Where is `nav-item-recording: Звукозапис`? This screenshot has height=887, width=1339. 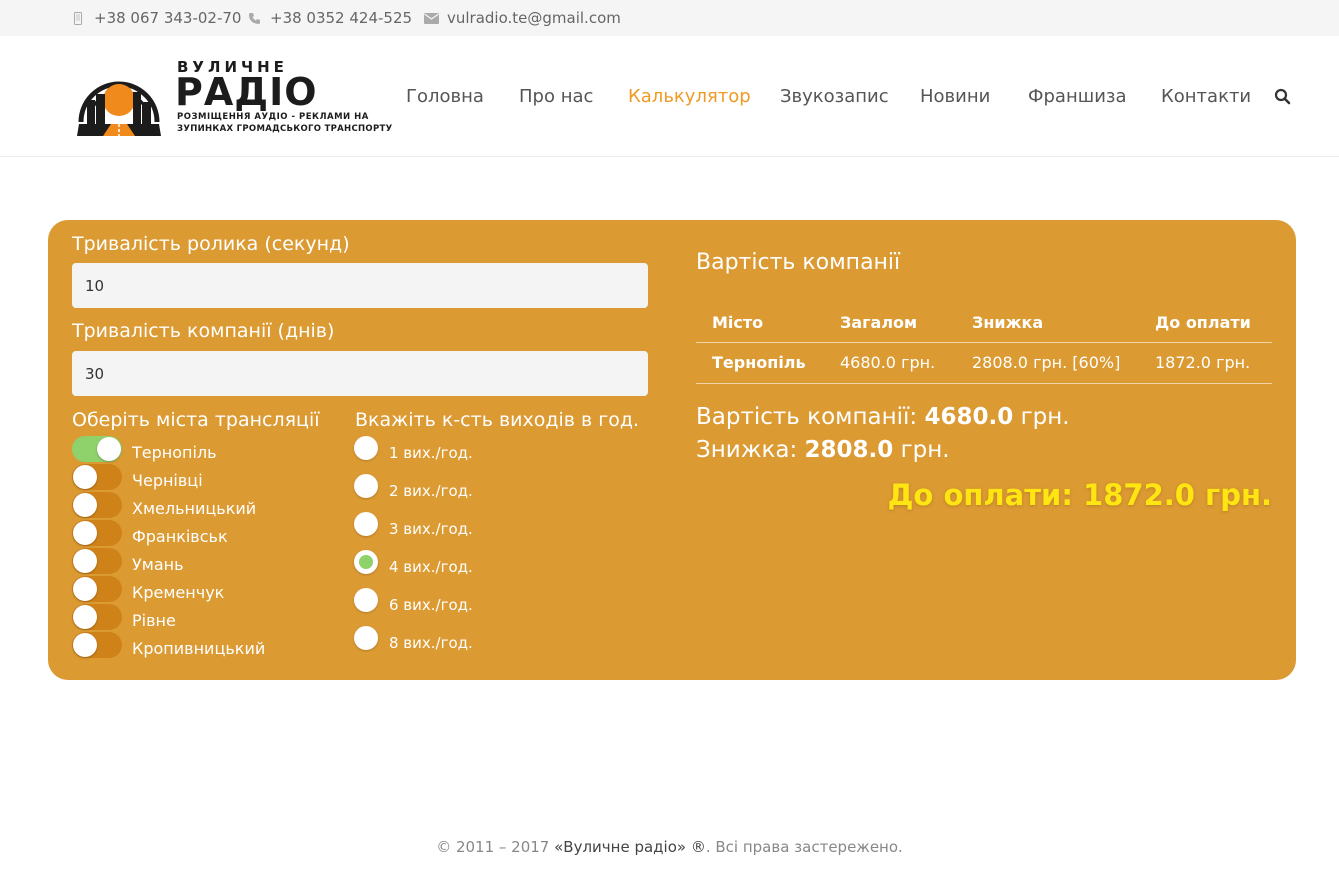 nav-item-recording: Звукозапис is located at coordinates (834, 96).